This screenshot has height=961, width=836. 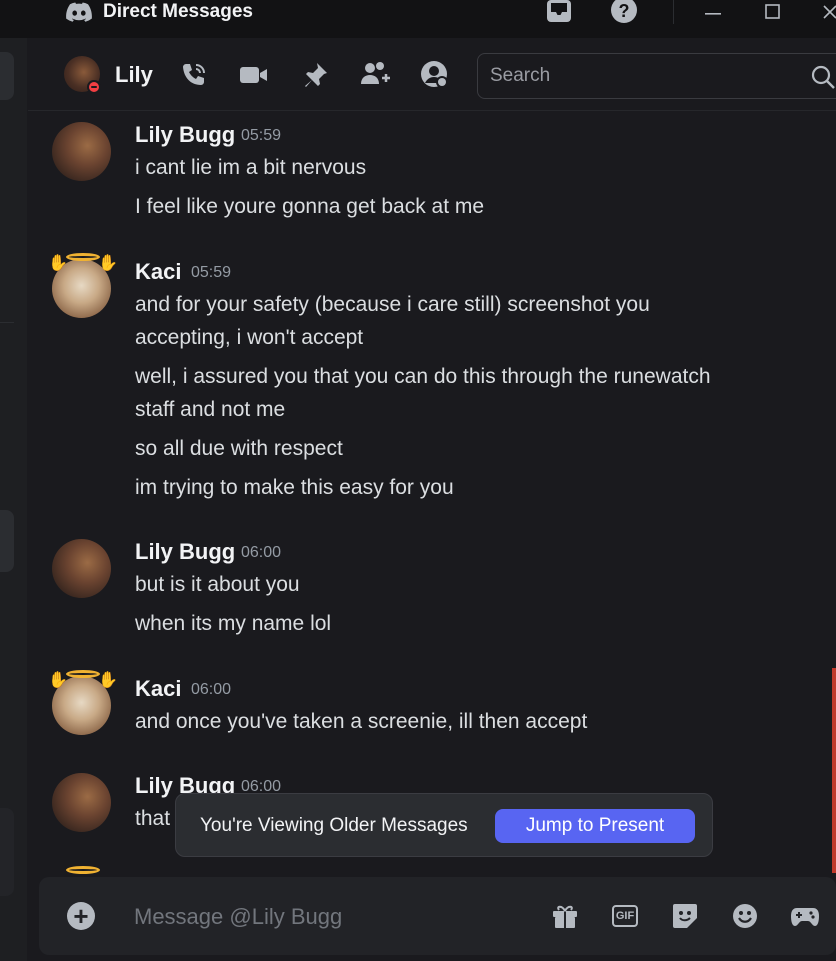 What do you see at coordinates (315, 75) in the screenshot?
I see `pin-icon` at bounding box center [315, 75].